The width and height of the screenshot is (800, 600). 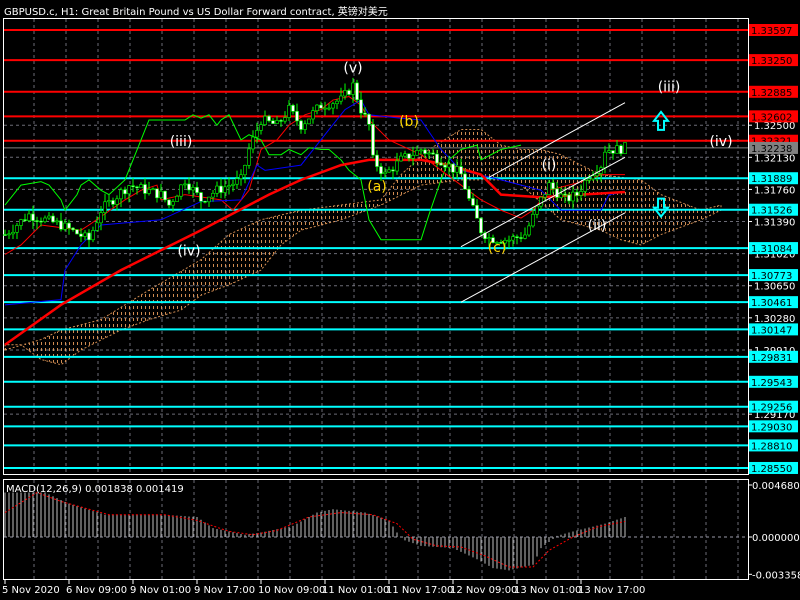 What do you see at coordinates (160, 590) in the screenshot?
I see `time-label: 9 Nov 01:00` at bounding box center [160, 590].